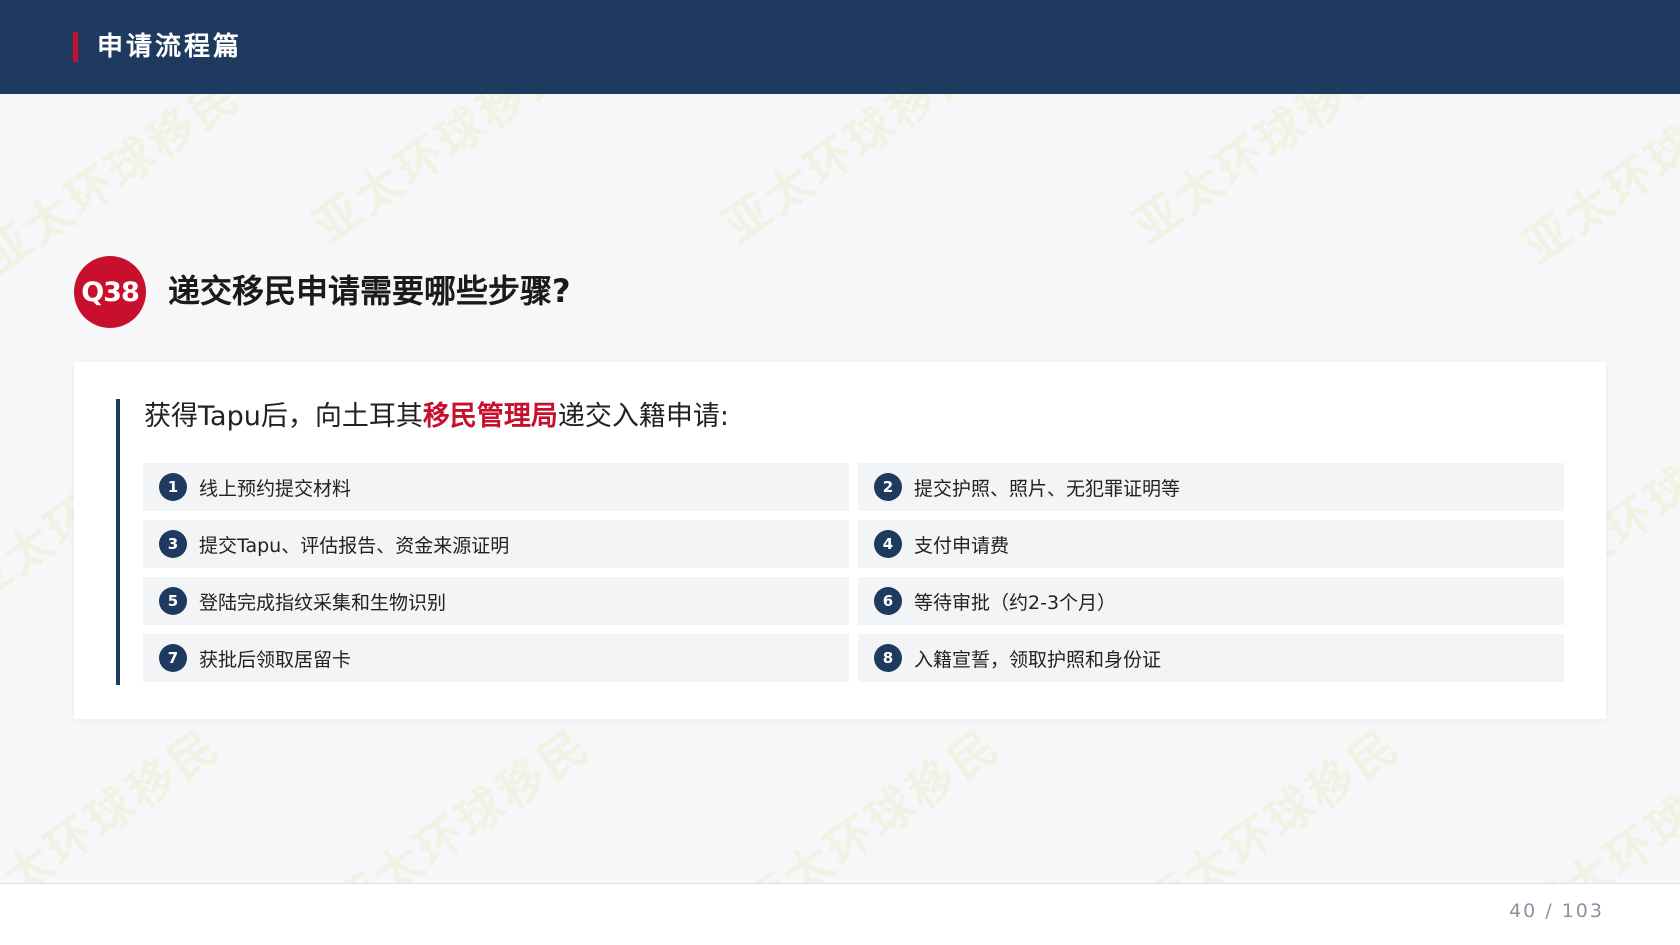  Describe the element at coordinates (118, 542) in the screenshot. I see `card-accent-bar` at that location.